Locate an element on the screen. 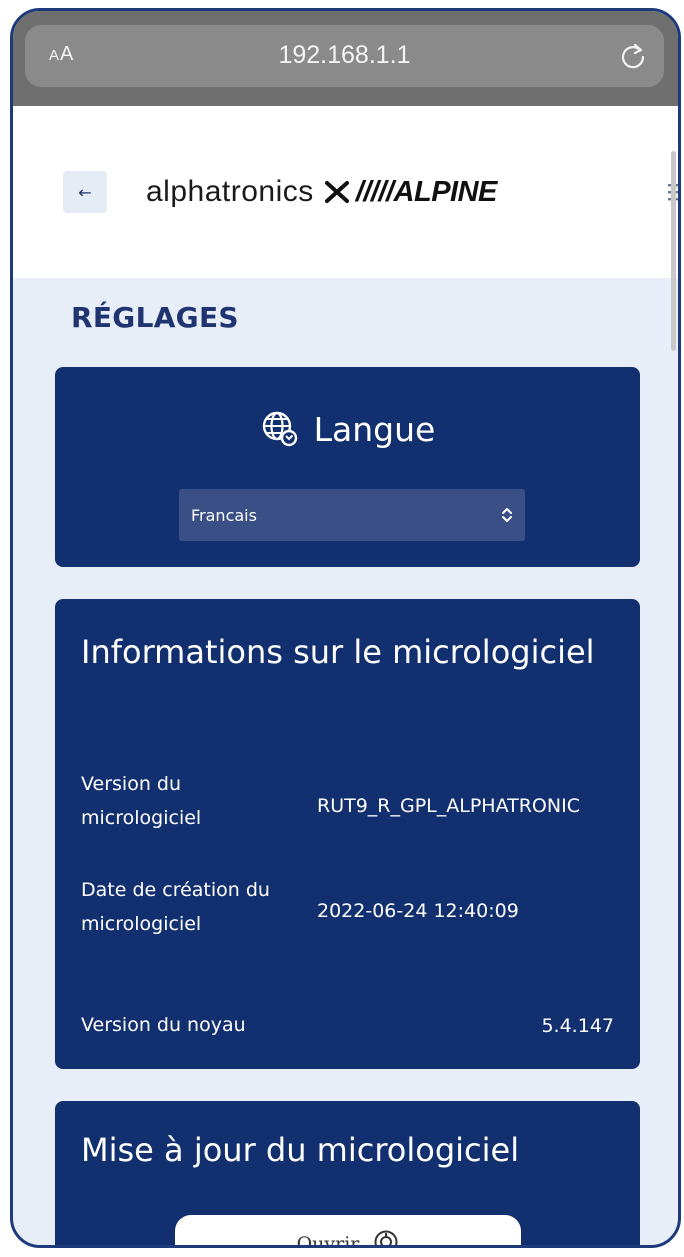  language-select-value: Francais is located at coordinates (224, 515).